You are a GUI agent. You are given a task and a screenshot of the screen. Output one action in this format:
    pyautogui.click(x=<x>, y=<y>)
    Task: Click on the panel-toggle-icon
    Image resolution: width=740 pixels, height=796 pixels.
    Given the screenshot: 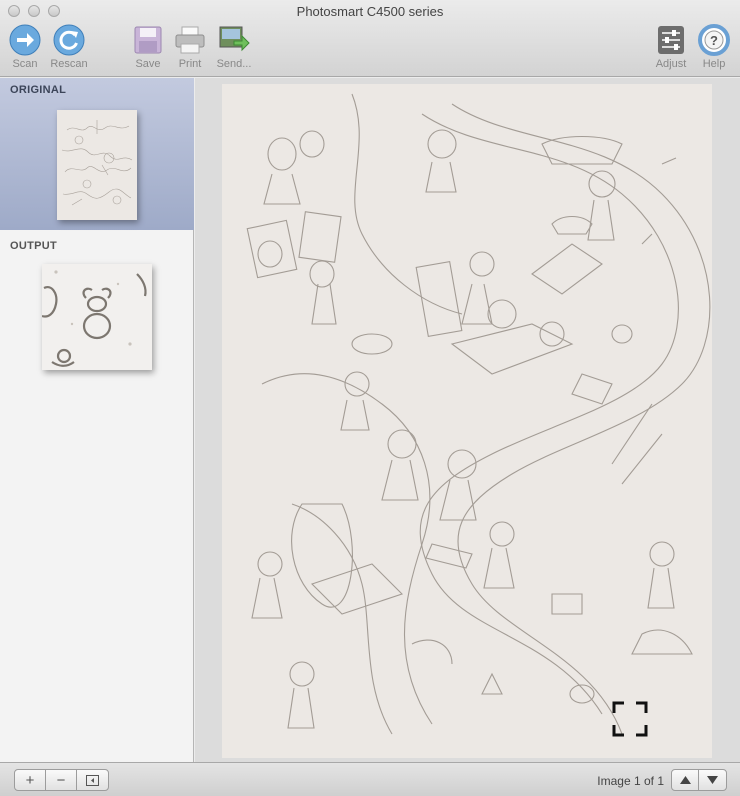 What is the action you would take?
    pyautogui.click(x=92, y=780)
    